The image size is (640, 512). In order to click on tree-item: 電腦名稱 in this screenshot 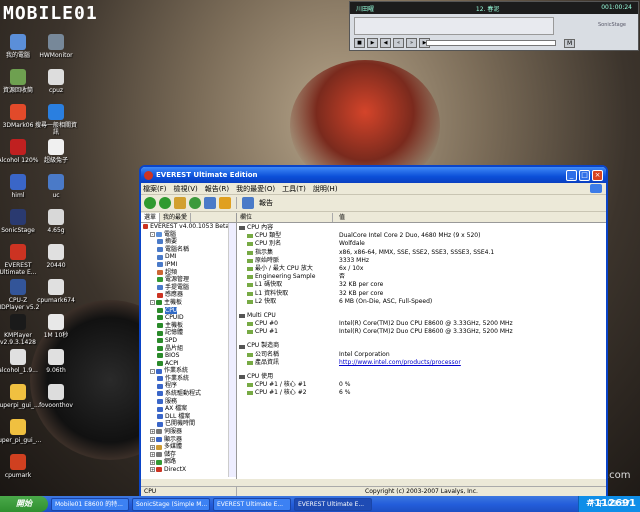, I will do `click(185, 250)`.